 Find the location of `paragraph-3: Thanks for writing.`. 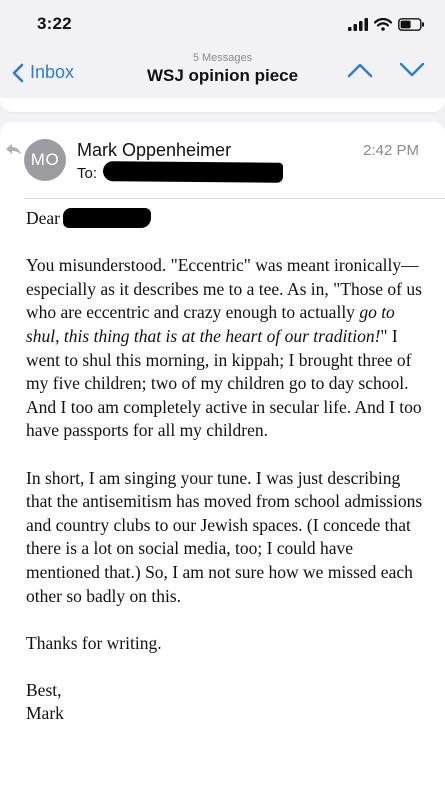

paragraph-3: Thanks for writing. is located at coordinates (94, 642).